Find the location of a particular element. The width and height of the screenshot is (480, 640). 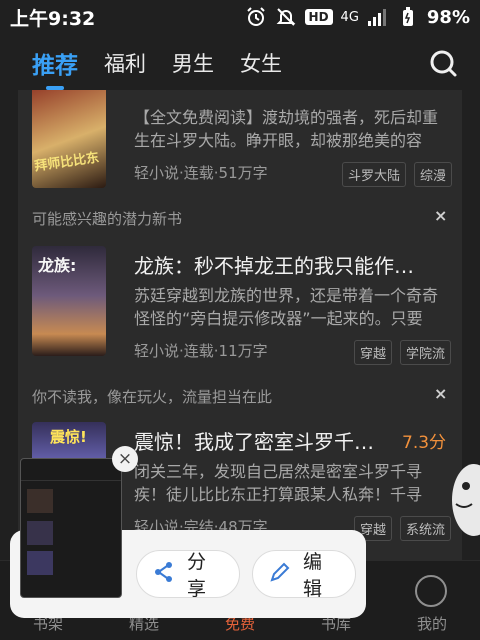

edit-button: 编辑 is located at coordinates (304, 575).